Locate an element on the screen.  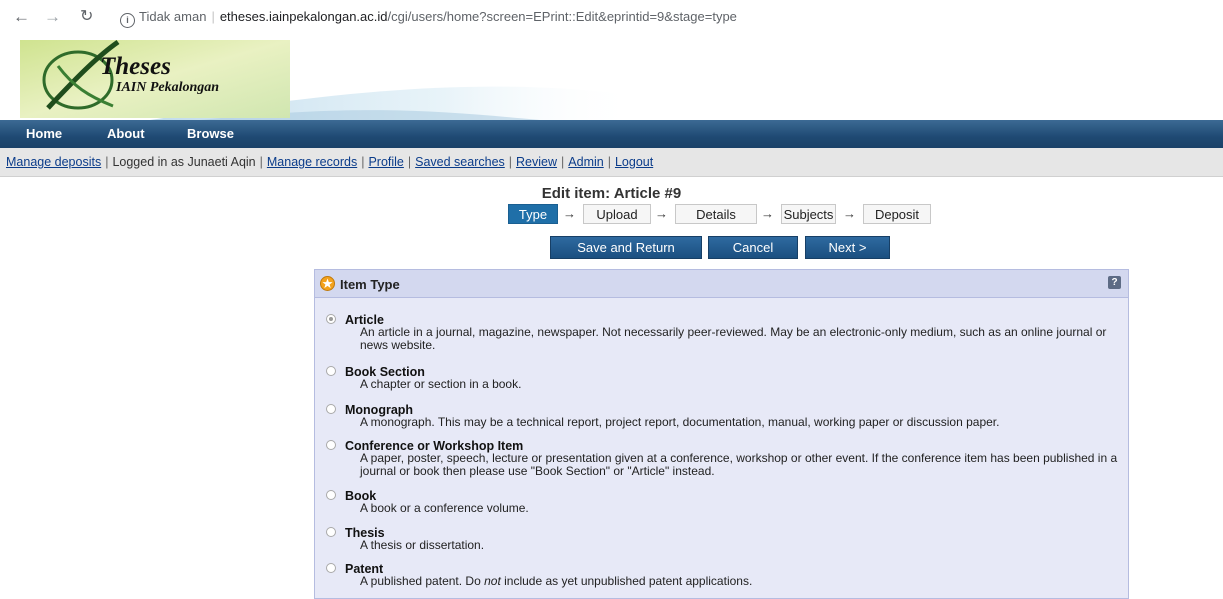
site-logo: Theses IAIN Pekalongan is located at coordinates (154, 77).